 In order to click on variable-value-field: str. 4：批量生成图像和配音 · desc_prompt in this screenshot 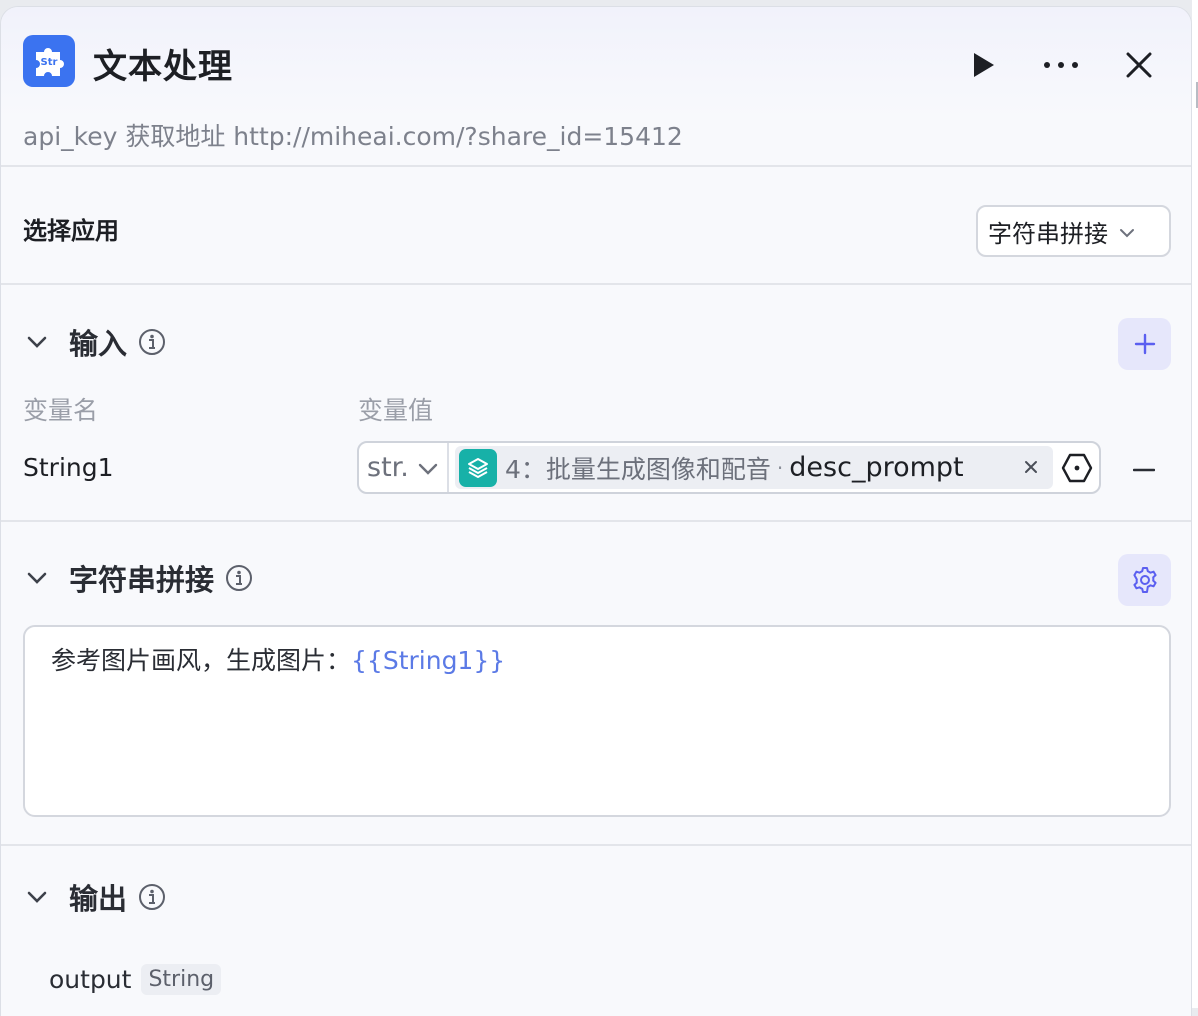, I will do `click(729, 467)`.